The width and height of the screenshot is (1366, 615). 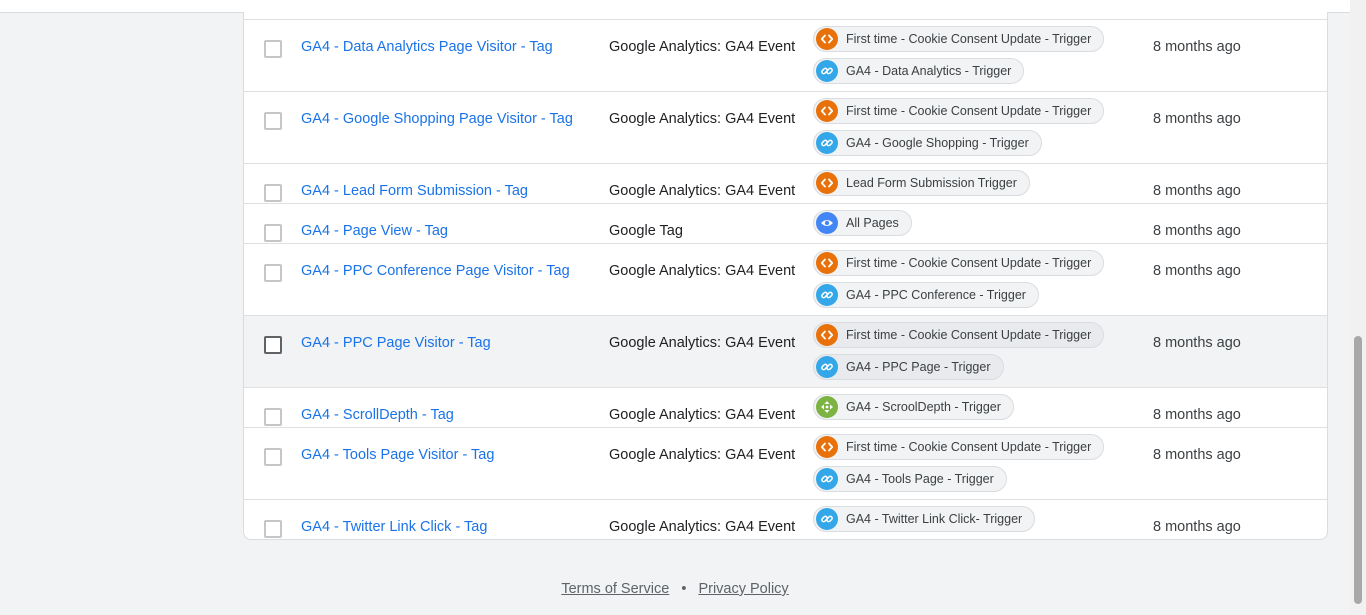 I want to click on trigger-label: GA4 - PPC Page - Trigger, so click(x=918, y=367).